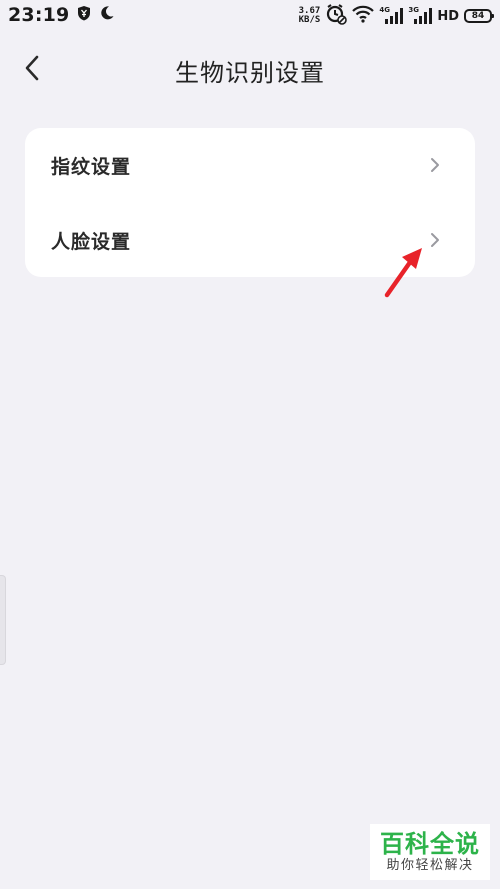  I want to click on battery-icon: 84, so click(479, 16).